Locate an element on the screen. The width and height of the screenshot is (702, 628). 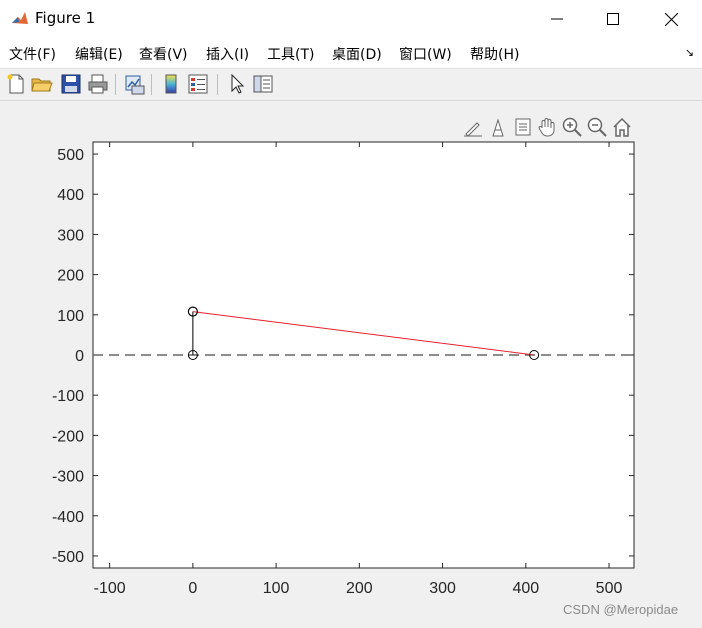
y-tick-label: 200 is located at coordinates (70, 276).